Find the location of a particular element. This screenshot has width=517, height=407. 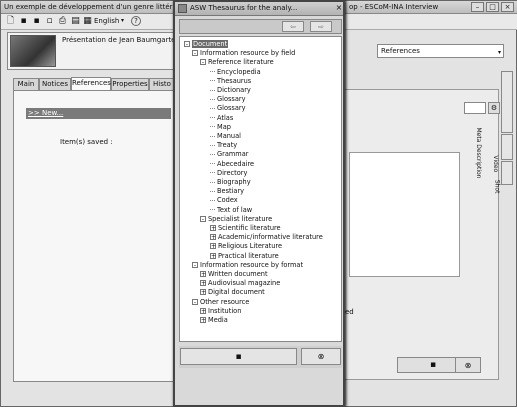

tree-node: Grammar is located at coordinates (229, 154).